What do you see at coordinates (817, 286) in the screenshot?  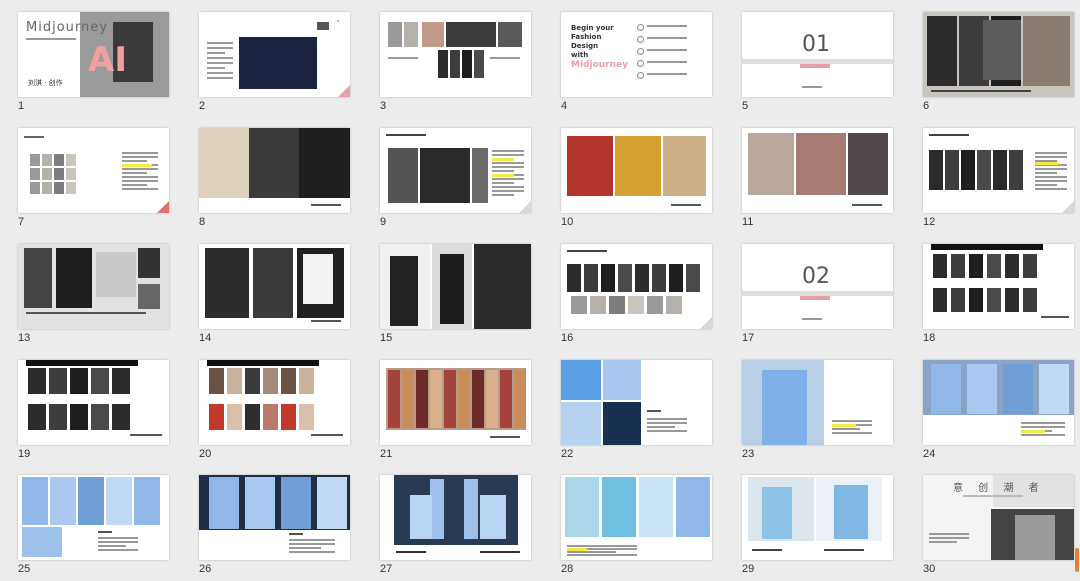 I see `slide-thumbnail: 02` at bounding box center [817, 286].